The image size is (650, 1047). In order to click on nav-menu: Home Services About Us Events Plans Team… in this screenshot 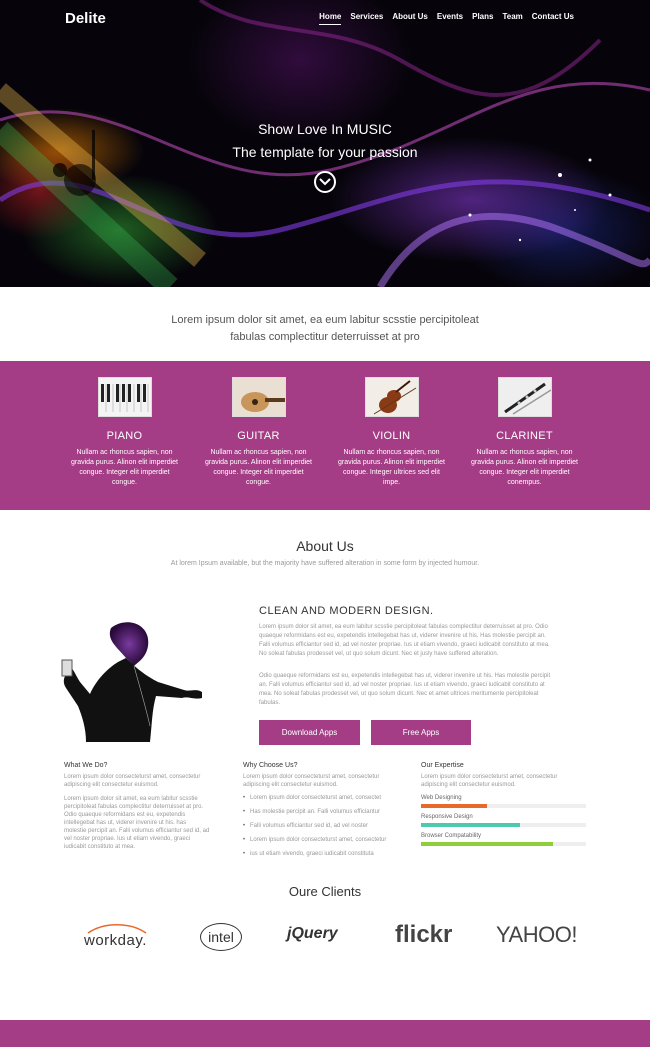, I will do `click(446, 18)`.